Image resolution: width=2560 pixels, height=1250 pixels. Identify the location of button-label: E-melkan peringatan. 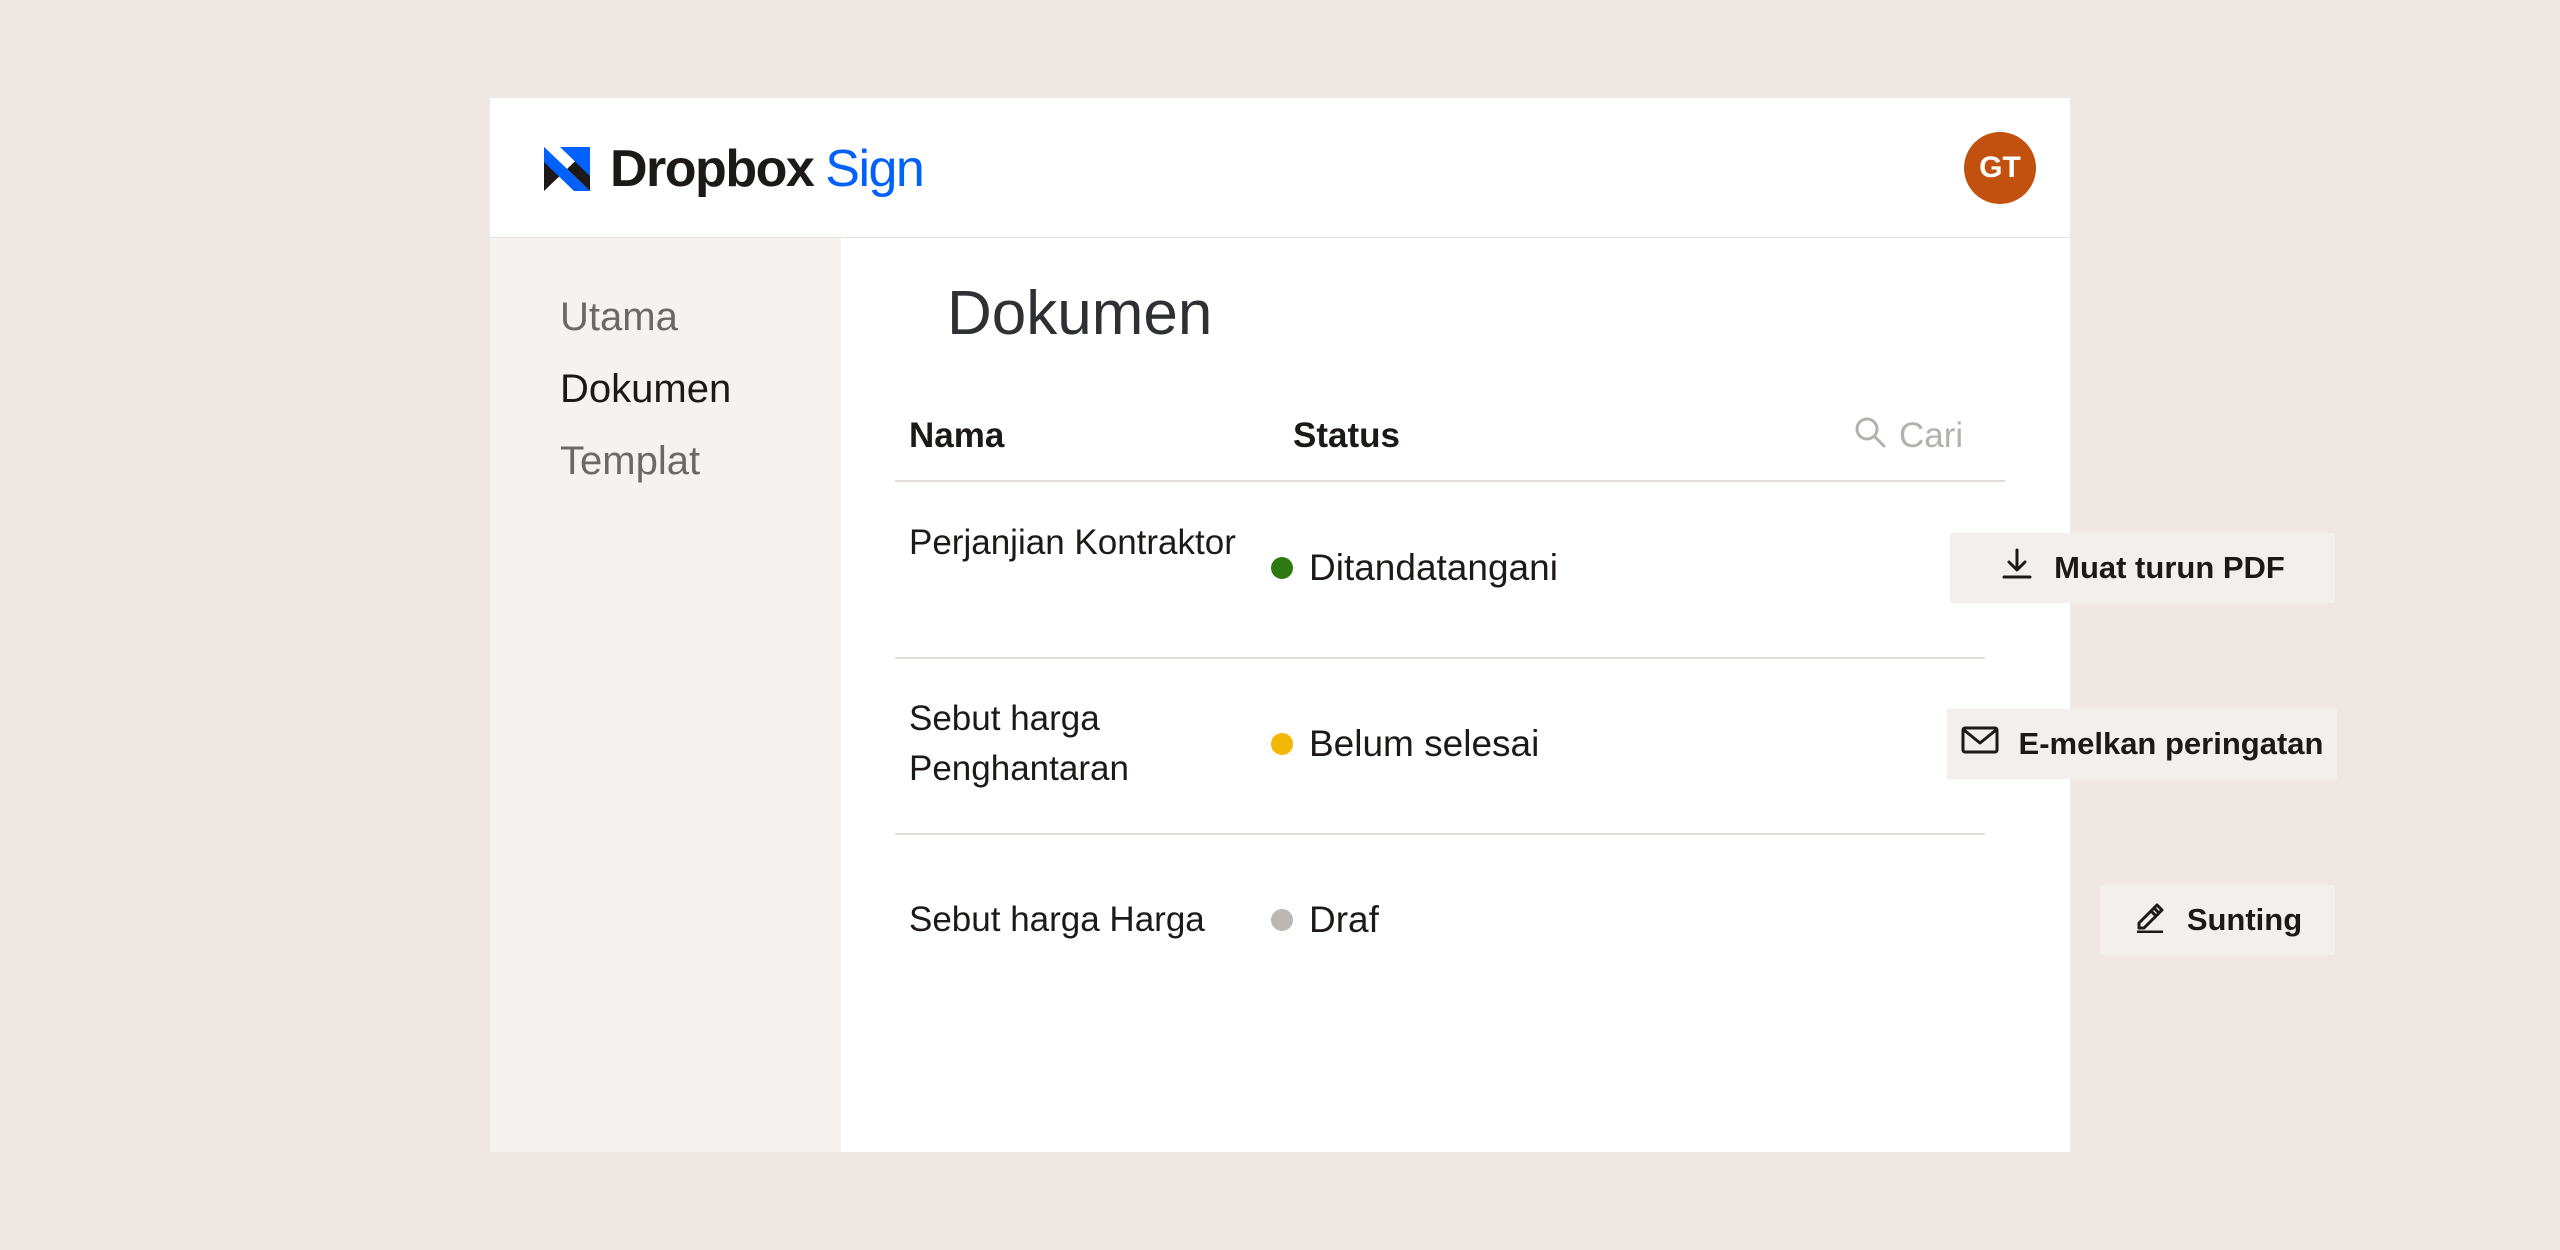
(2171, 743).